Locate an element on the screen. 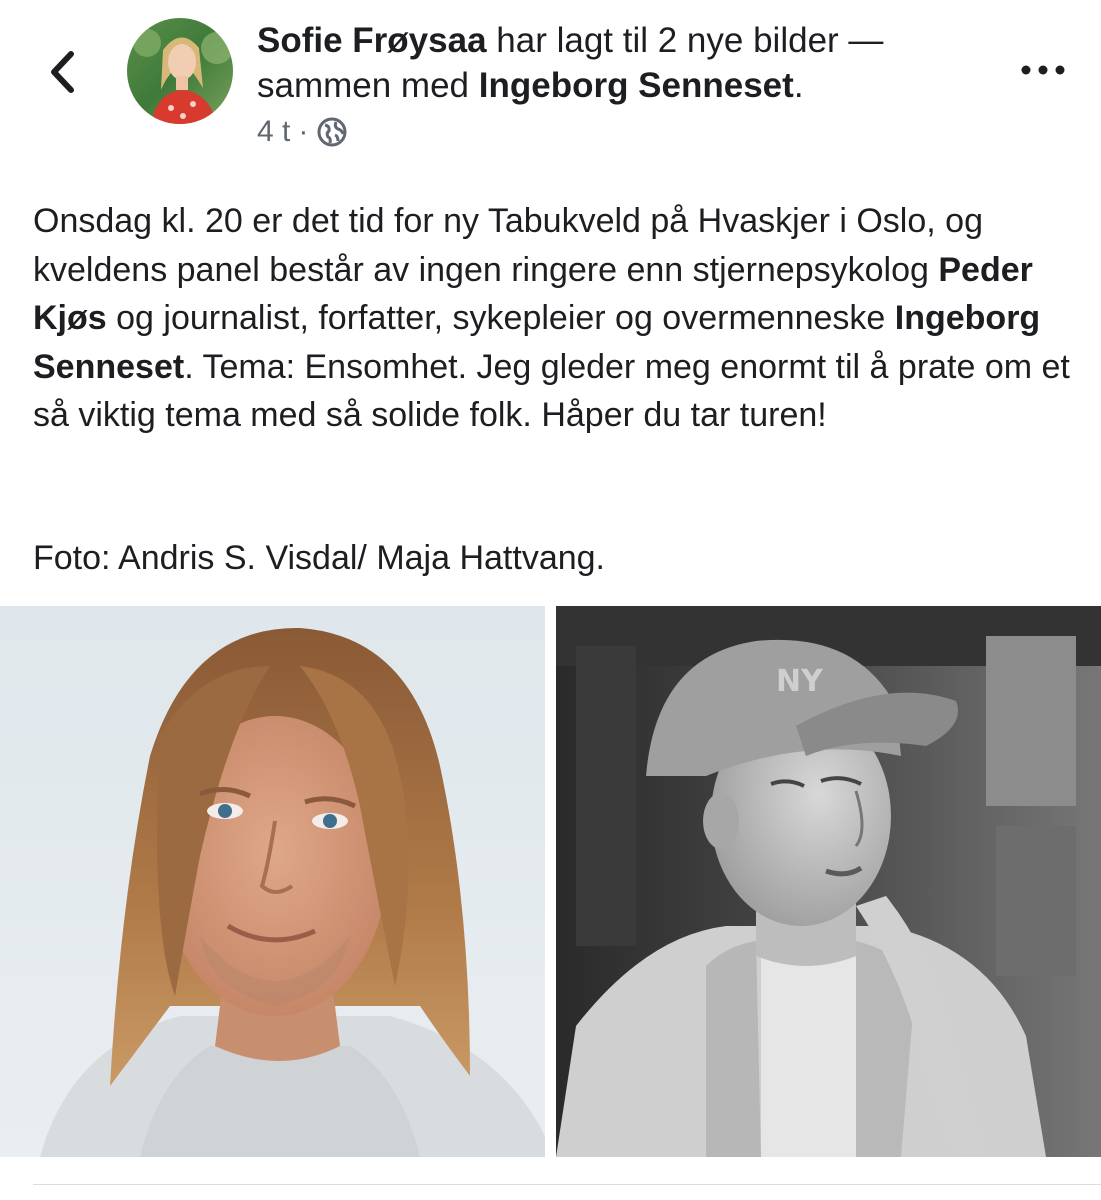 The width and height of the screenshot is (1101, 1200). svg-text: NY is located at coordinates (800, 681).